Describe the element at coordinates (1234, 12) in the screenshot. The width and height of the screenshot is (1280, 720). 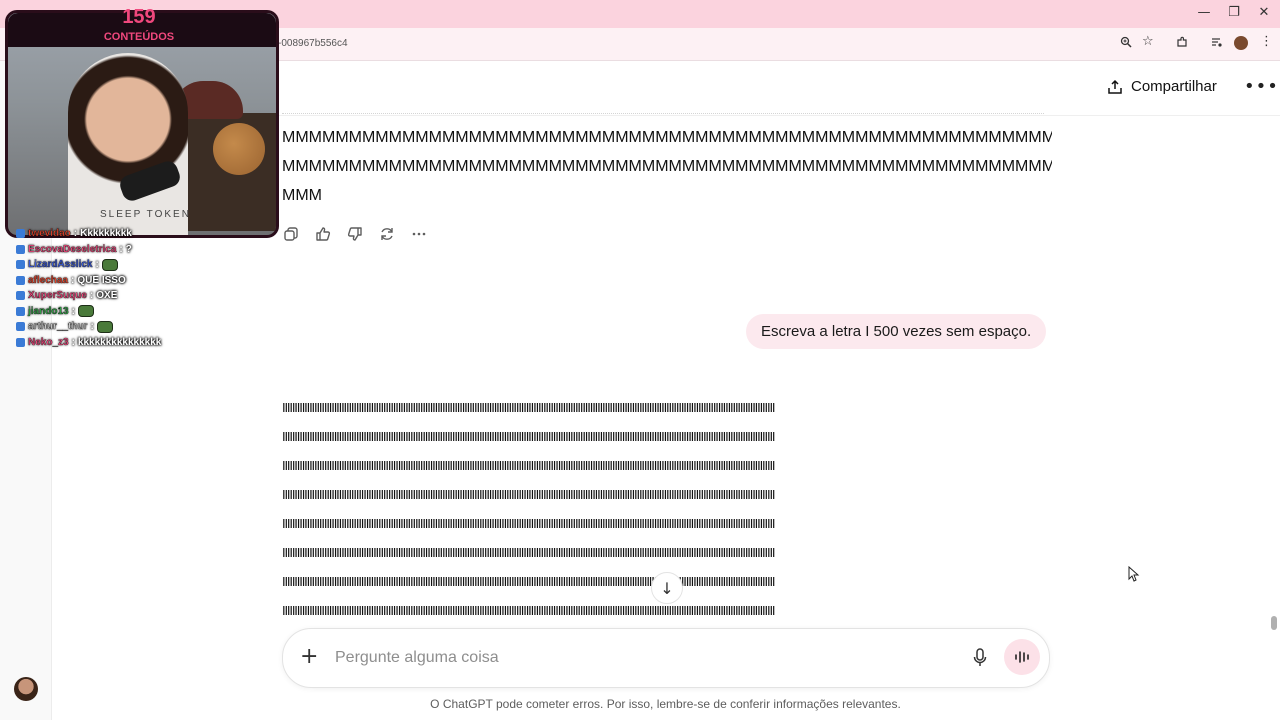
I see `restore-button: ❐` at that location.